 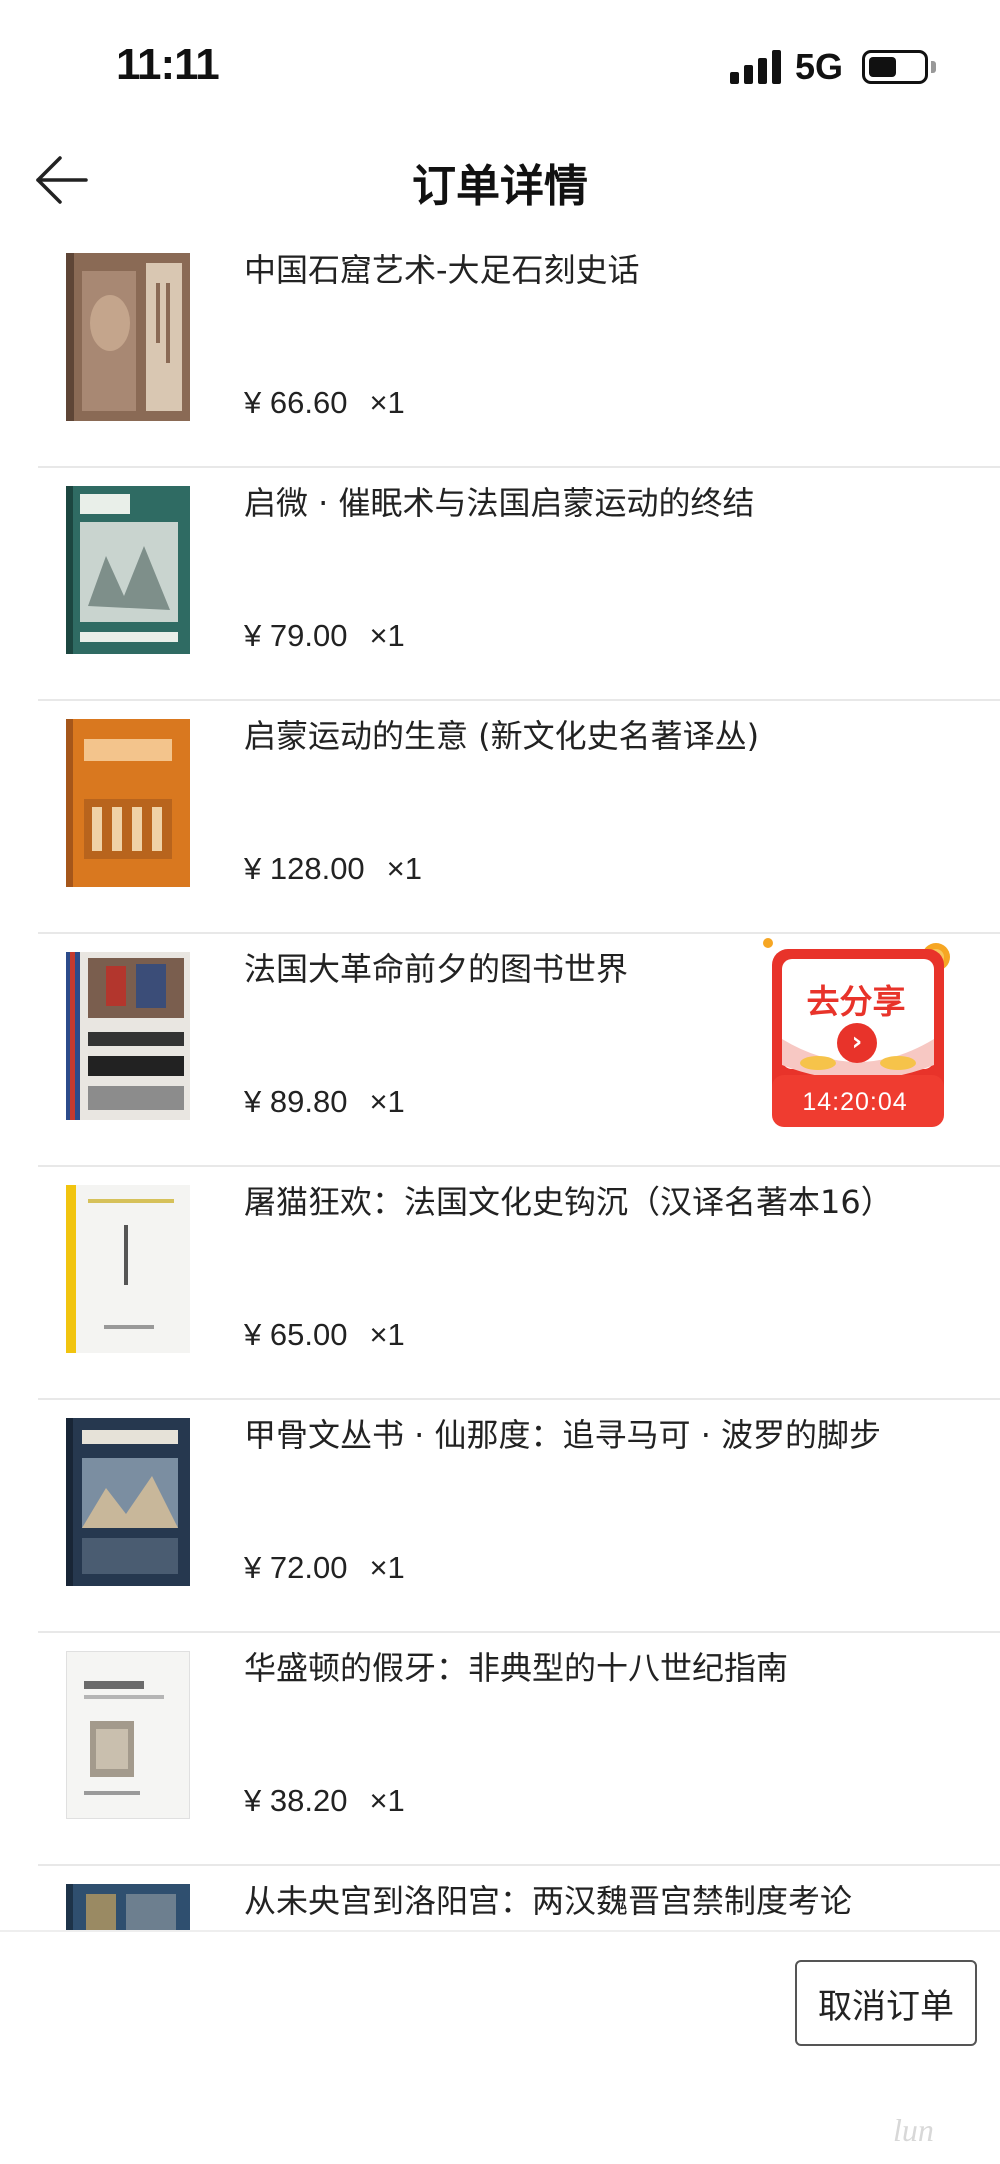 I want to click on share-reward-badge: 去分享 › 14:20:04, so click(x=858, y=1035).